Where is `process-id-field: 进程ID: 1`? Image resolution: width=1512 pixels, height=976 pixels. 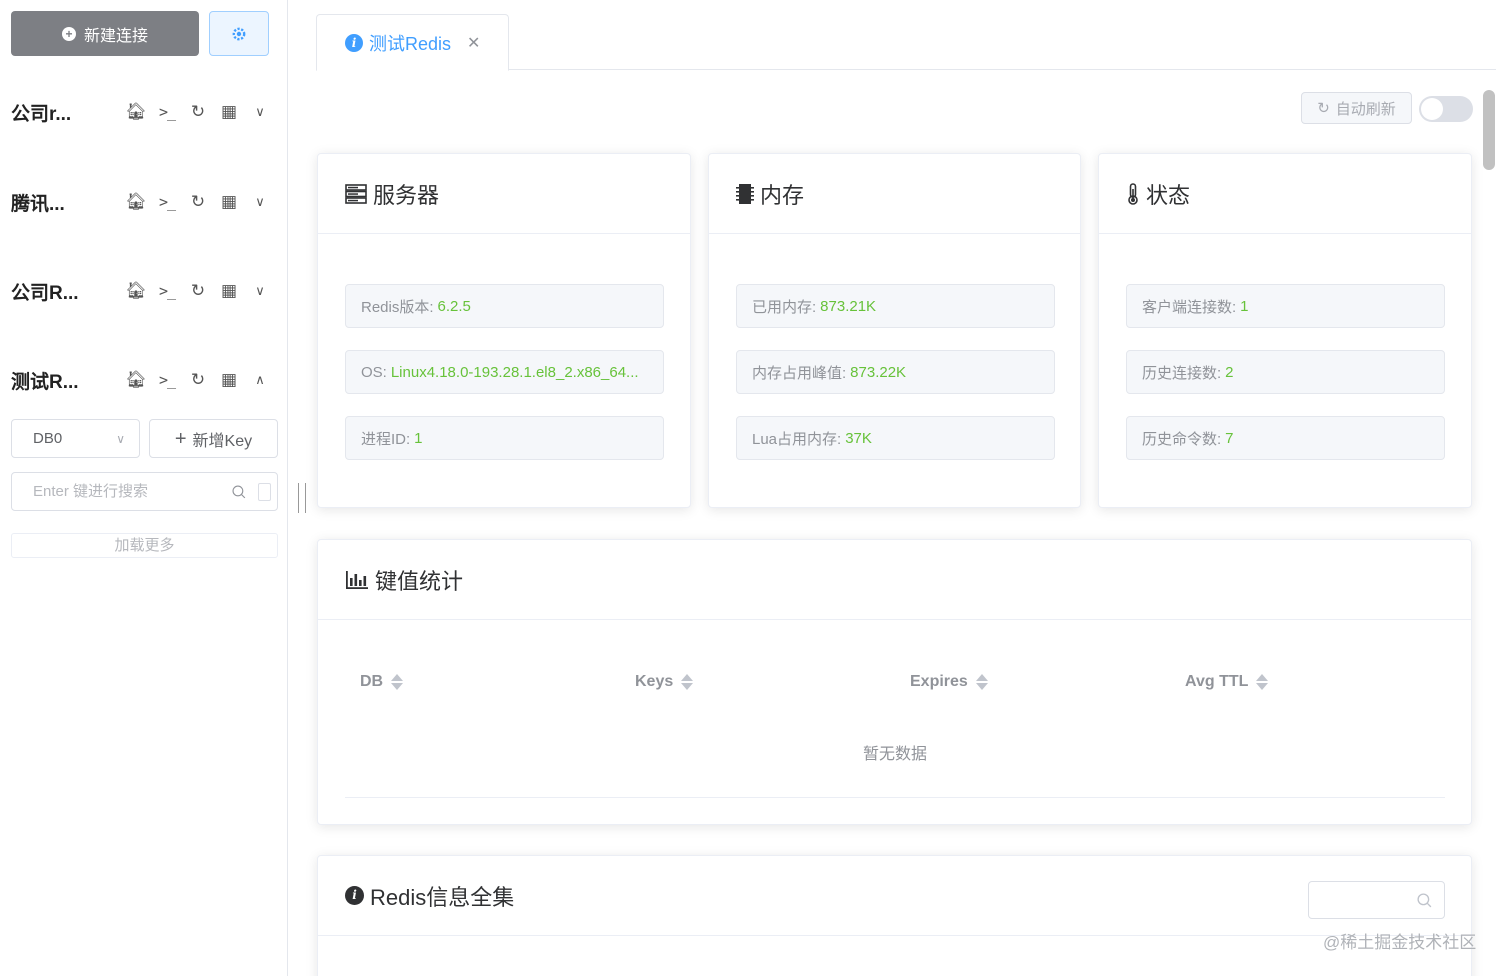
process-id-field: 进程ID: 1 is located at coordinates (504, 438).